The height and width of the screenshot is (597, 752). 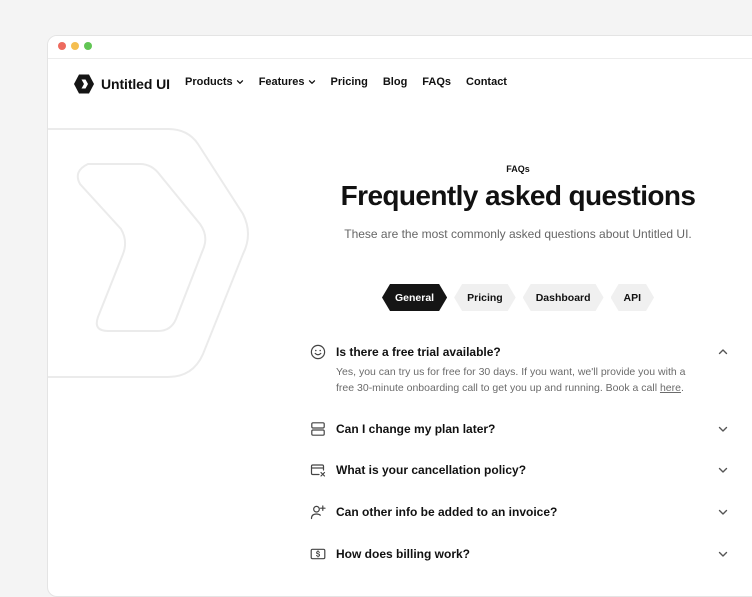 I want to click on minimize-window-dot, so click(x=75, y=46).